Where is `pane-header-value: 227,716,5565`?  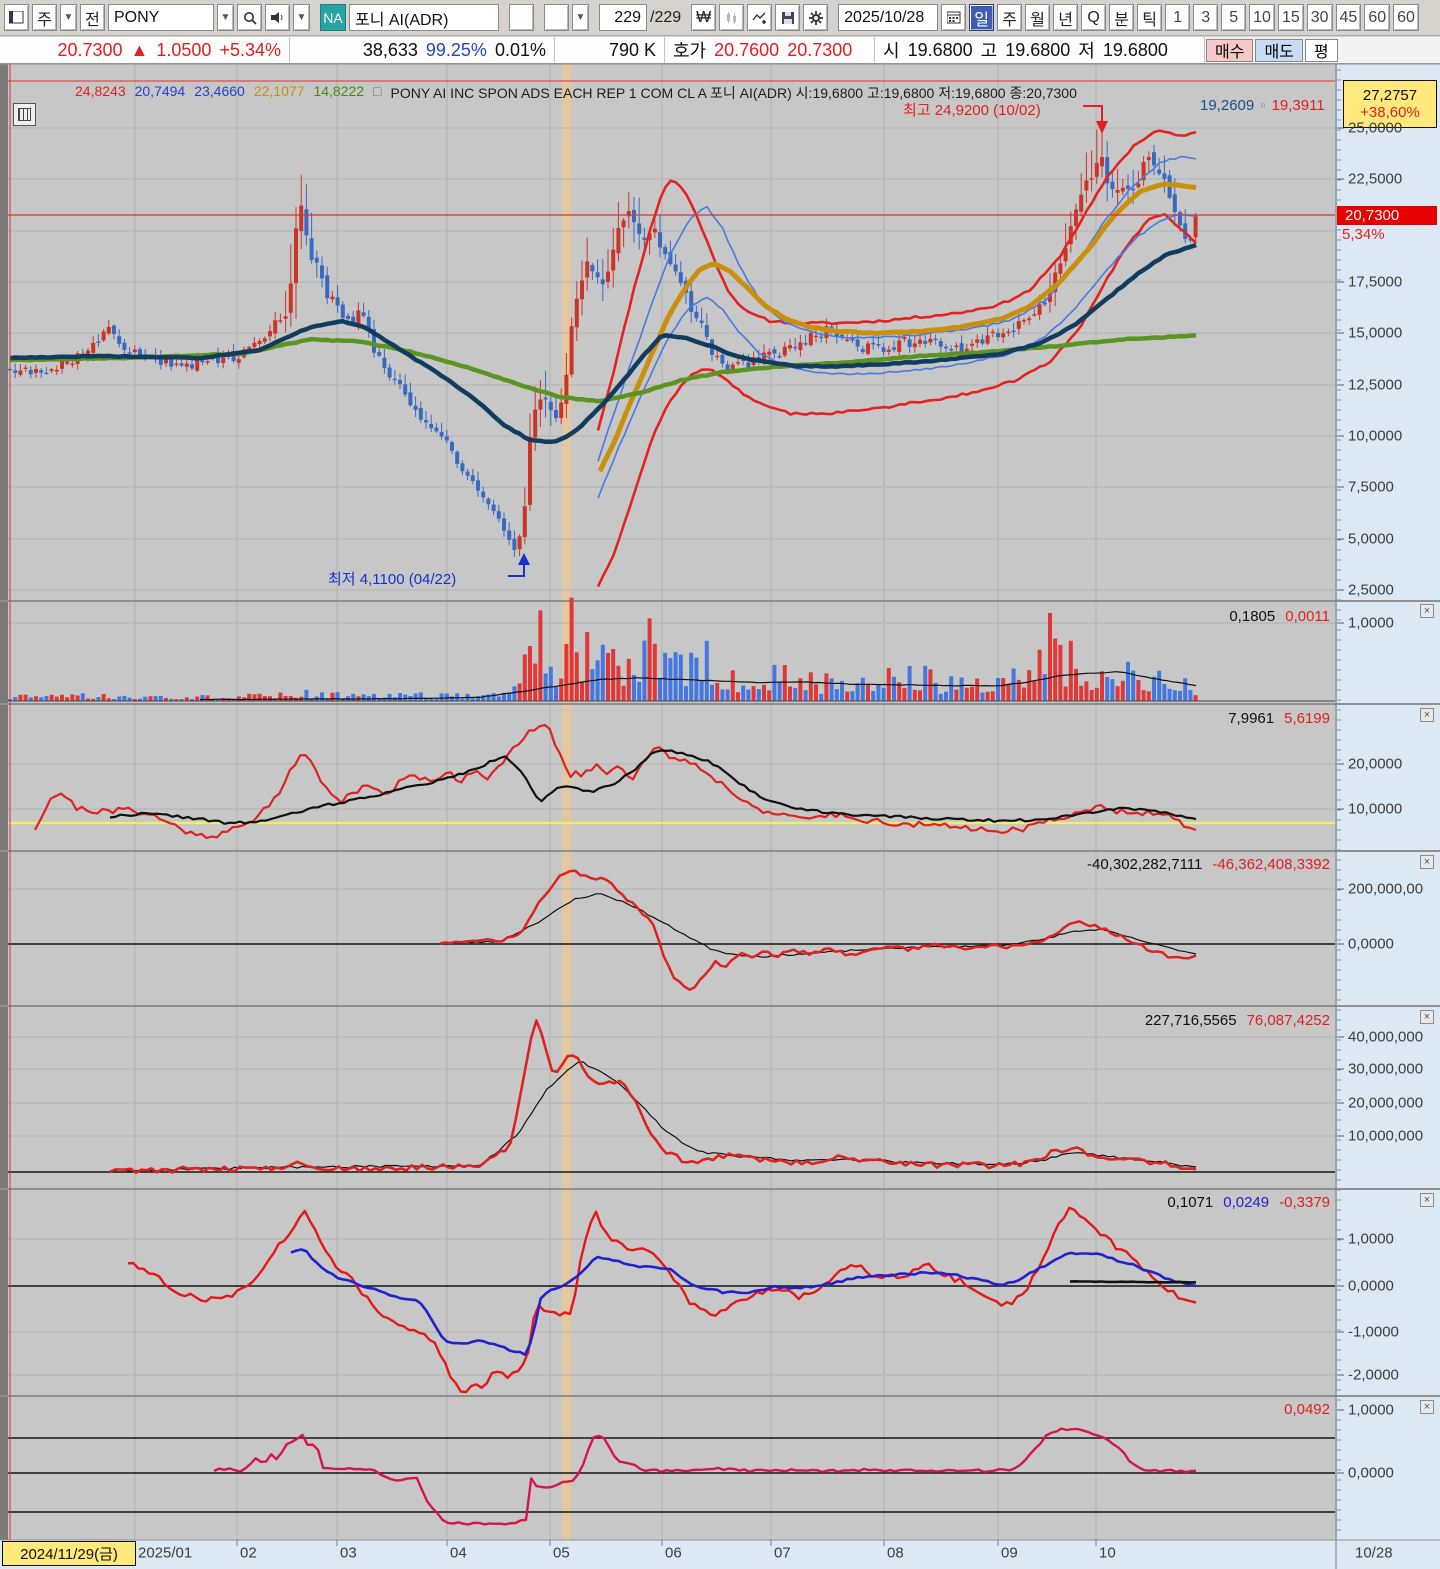
pane-header-value: 227,716,5565 is located at coordinates (1190, 1020).